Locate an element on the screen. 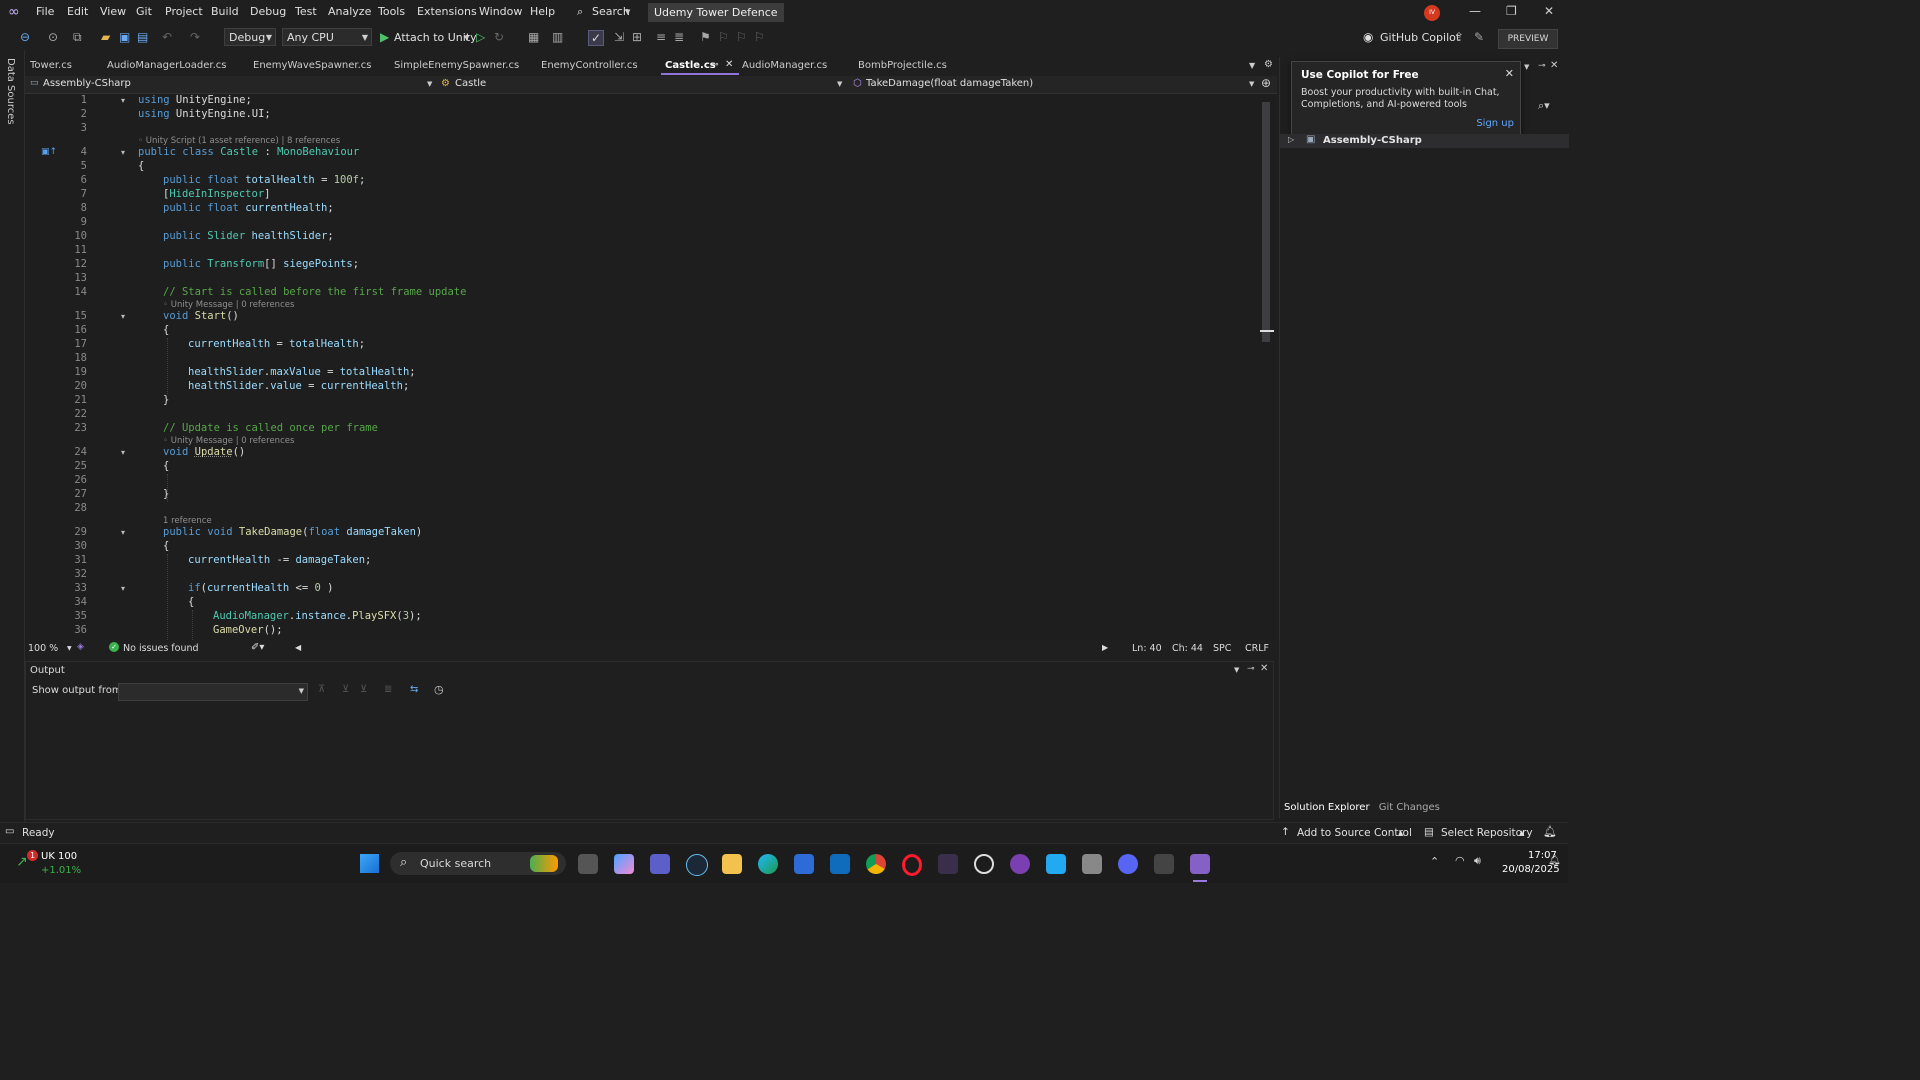 This screenshot has height=1080, width=1920. menu-view: View is located at coordinates (113, 11).